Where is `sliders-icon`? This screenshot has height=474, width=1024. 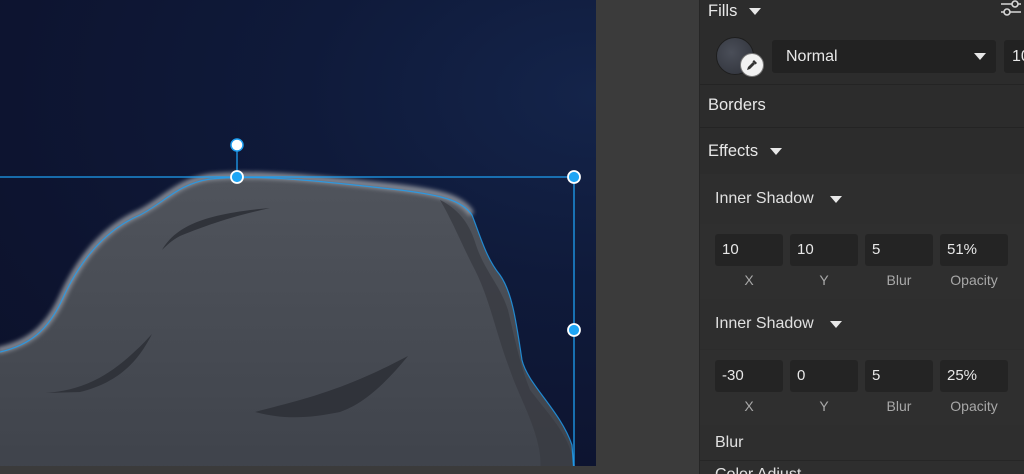
sliders-icon is located at coordinates (1011, 9).